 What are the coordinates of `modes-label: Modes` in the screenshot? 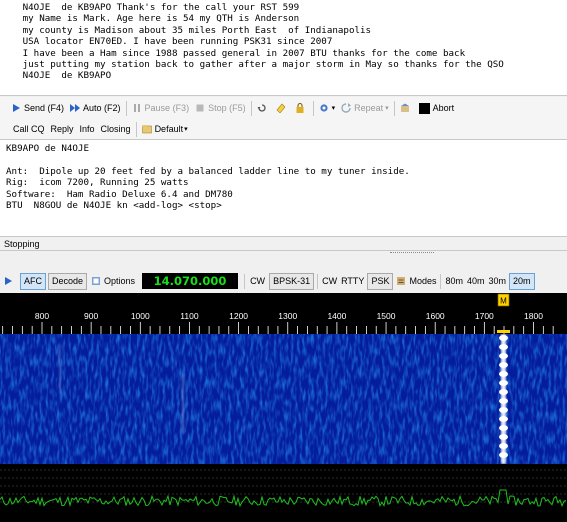 It's located at (423, 281).